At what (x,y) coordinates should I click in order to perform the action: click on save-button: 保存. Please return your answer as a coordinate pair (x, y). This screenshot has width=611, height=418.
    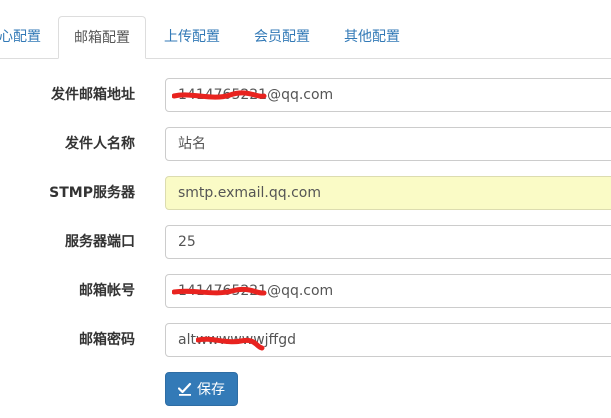
    Looking at the image, I should click on (201, 389).